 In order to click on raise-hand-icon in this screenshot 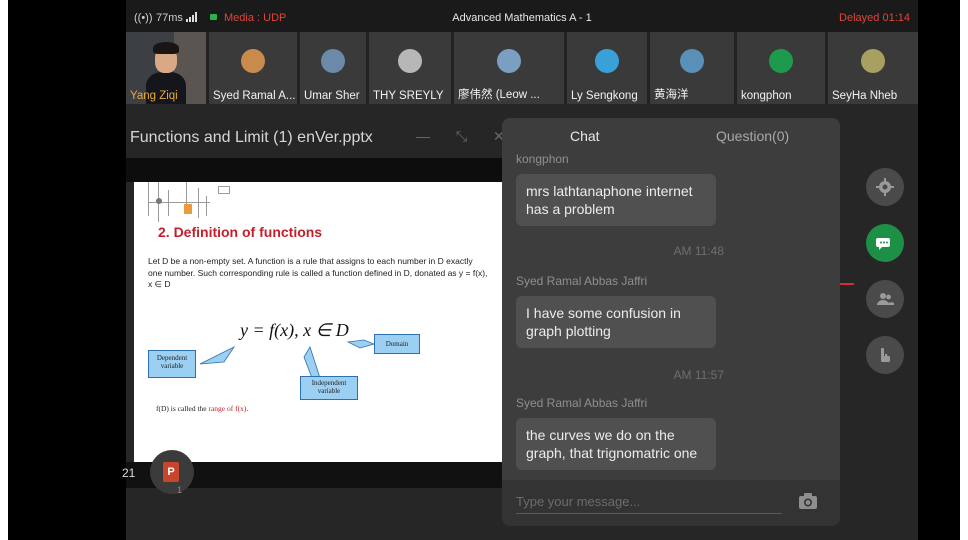, I will do `click(885, 355)`.